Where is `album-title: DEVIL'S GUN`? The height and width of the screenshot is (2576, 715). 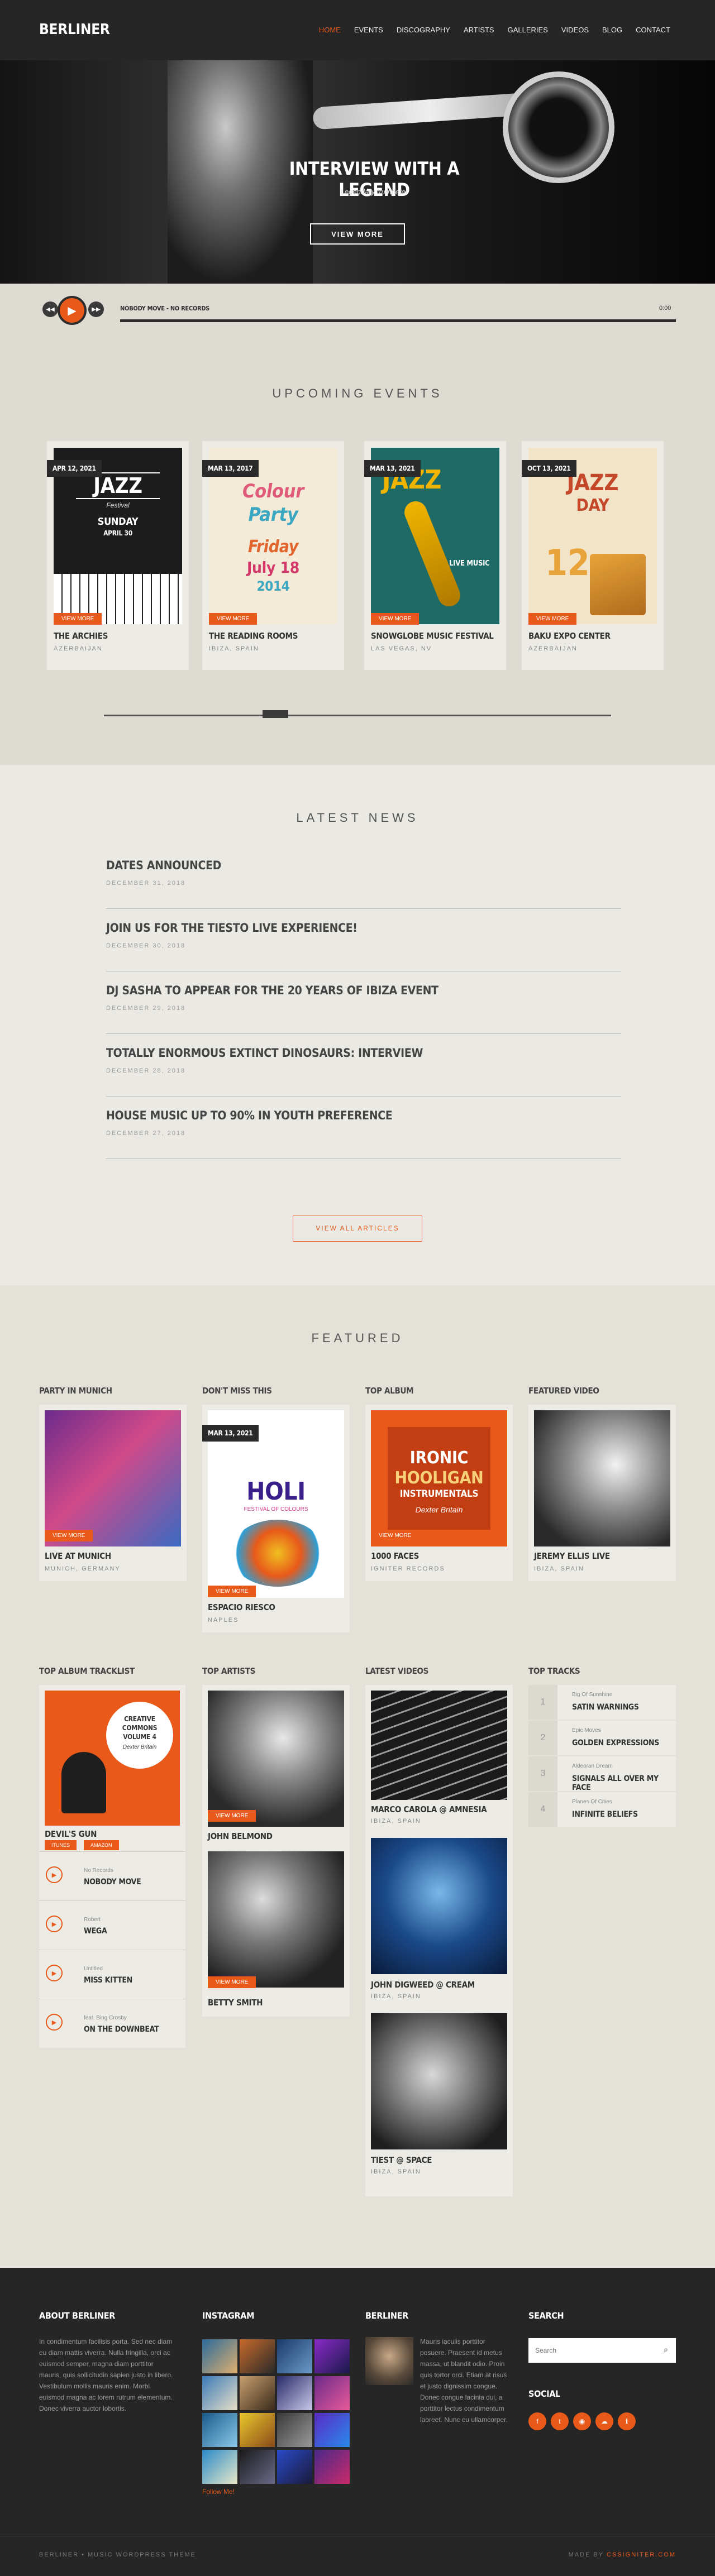
album-title: DEVIL'S GUN is located at coordinates (71, 1834).